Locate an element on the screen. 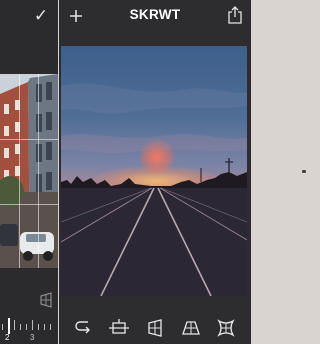 The height and width of the screenshot is (344, 320). app-title: SKRWT is located at coordinates (155, 14).